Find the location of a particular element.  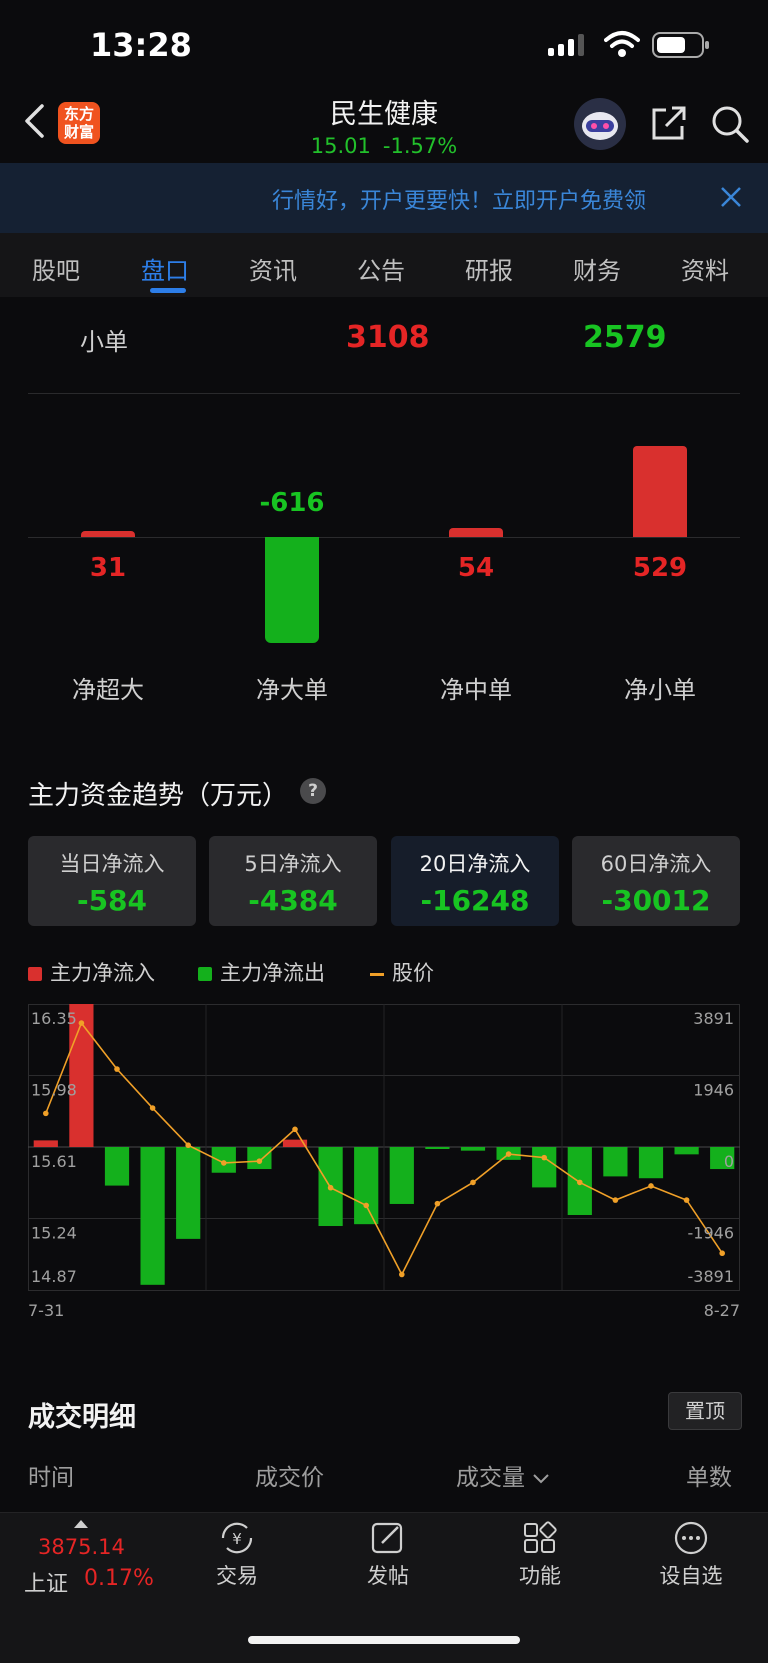

ai-assistant-robot-icon is located at coordinates (600, 124).